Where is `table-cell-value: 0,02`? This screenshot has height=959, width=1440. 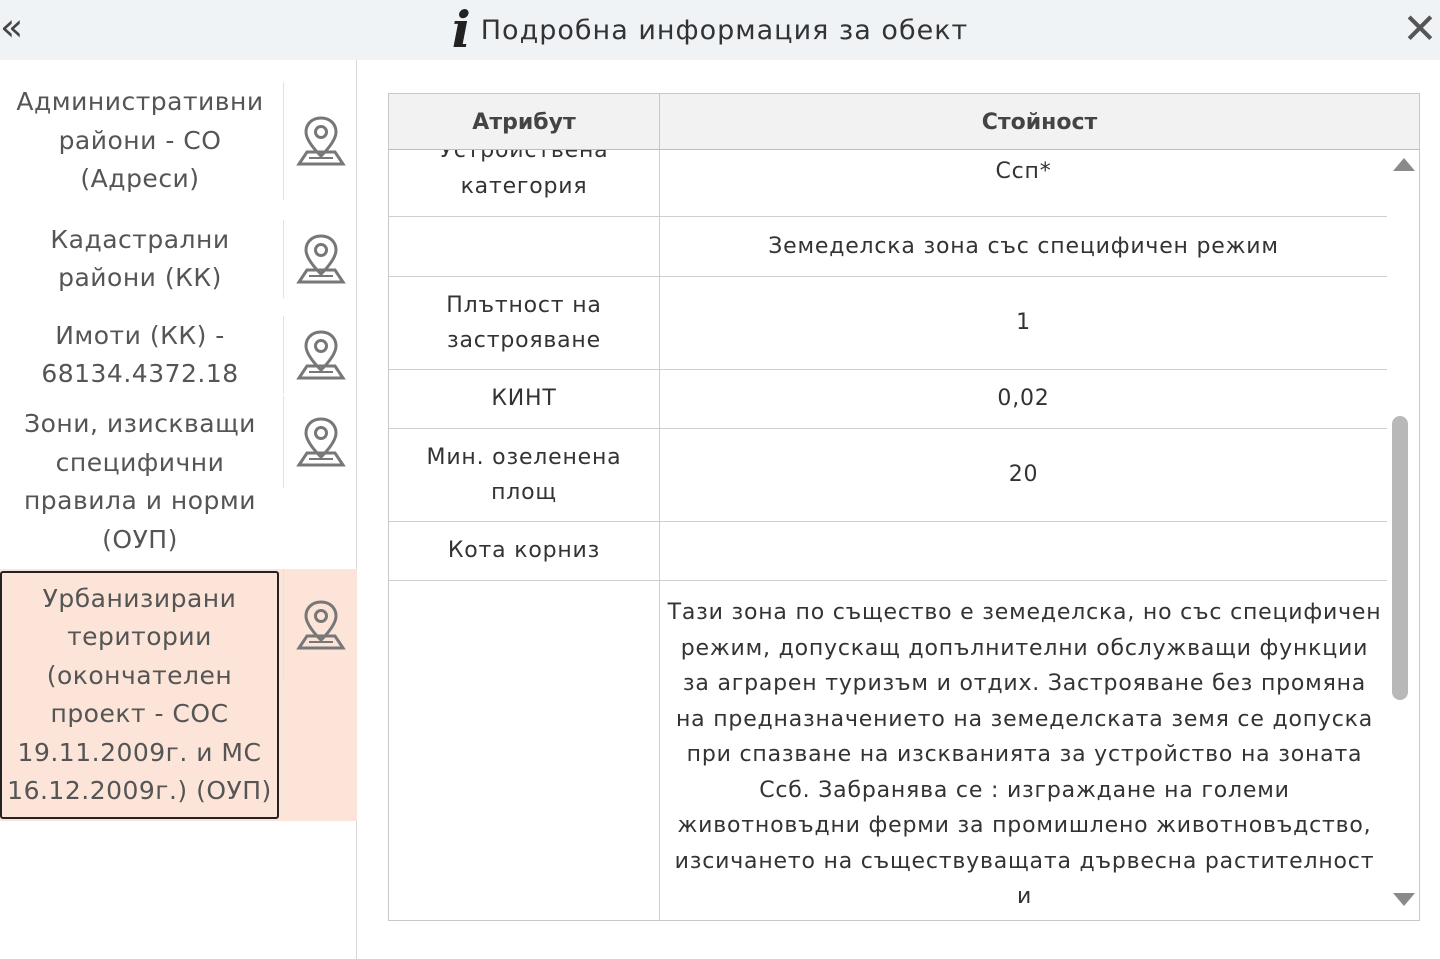 table-cell-value: 0,02 is located at coordinates (1023, 399).